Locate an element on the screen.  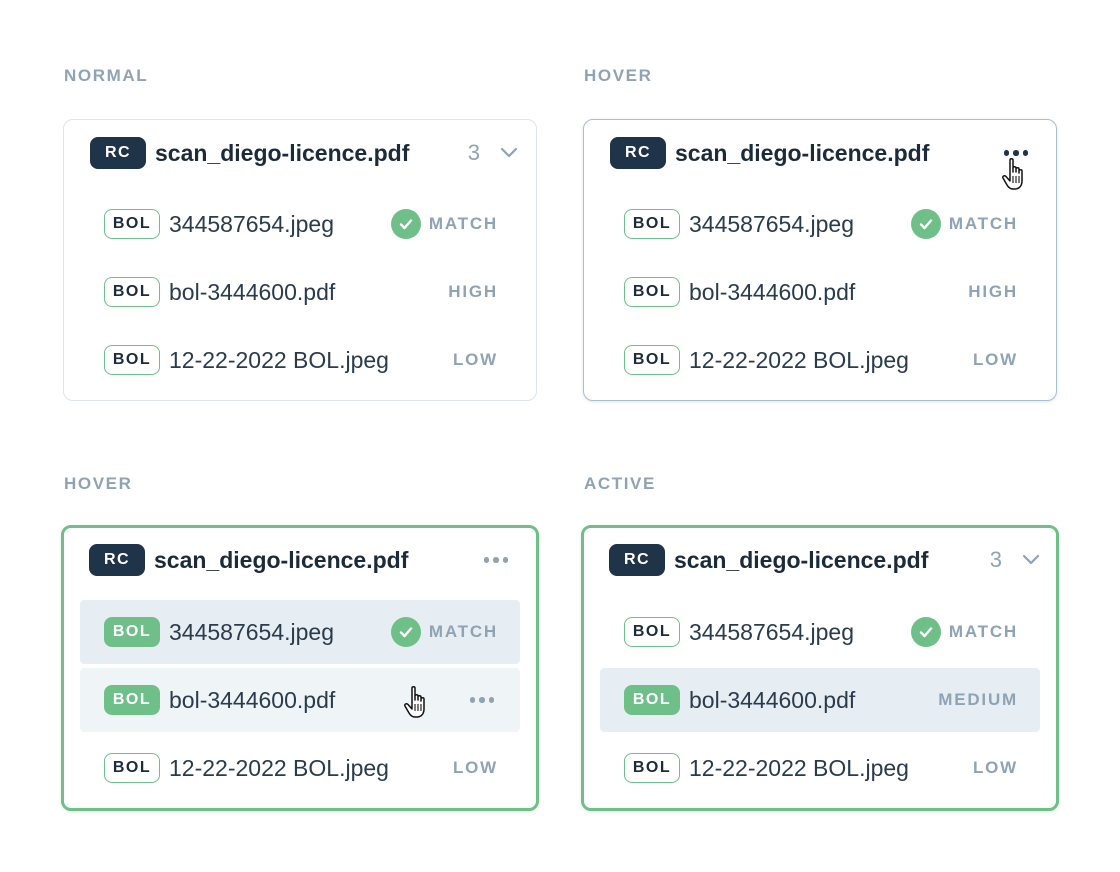
state-label-normal: NORMAL is located at coordinates (106, 75).